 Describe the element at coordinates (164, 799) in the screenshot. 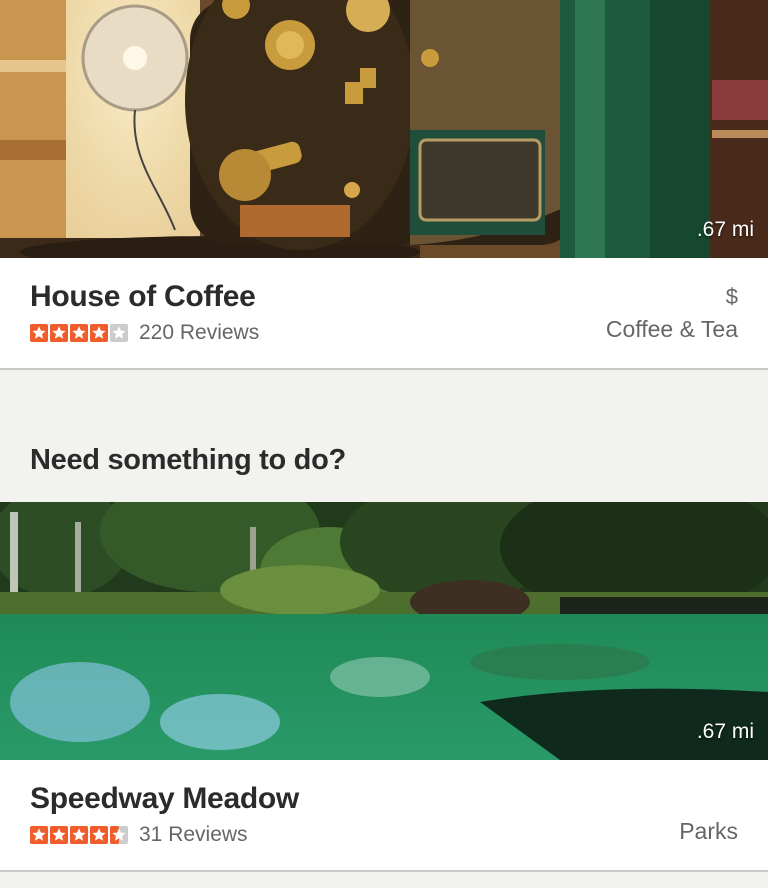

I see `business-name: Speedway Meadow` at that location.